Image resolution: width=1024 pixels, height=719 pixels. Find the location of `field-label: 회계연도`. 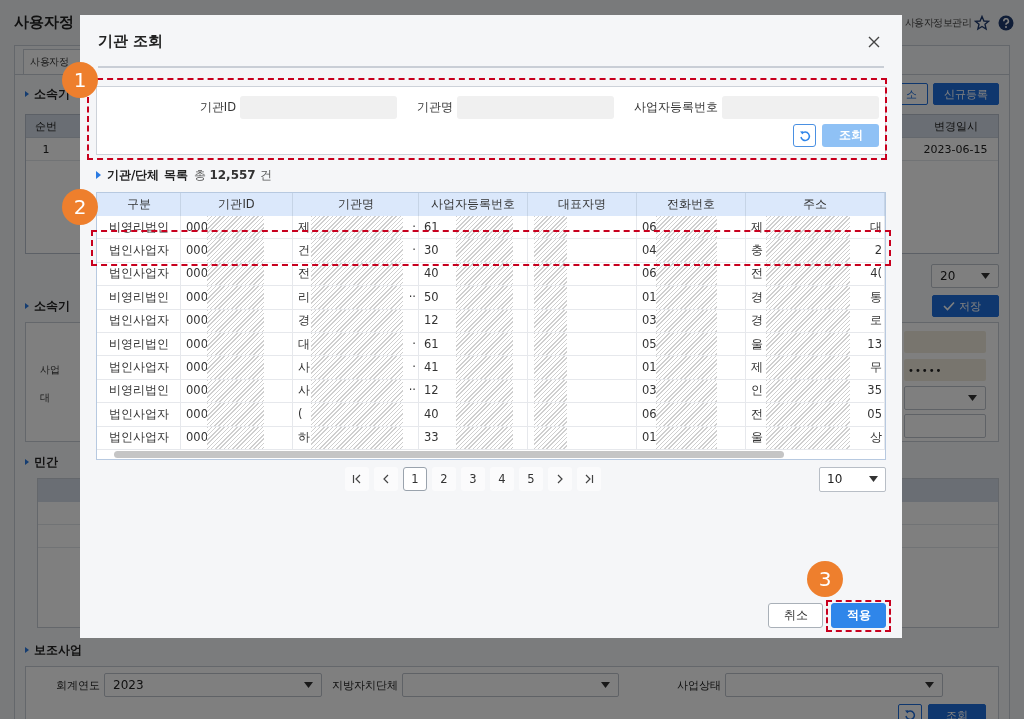

field-label: 회계연도 is located at coordinates (78, 685).